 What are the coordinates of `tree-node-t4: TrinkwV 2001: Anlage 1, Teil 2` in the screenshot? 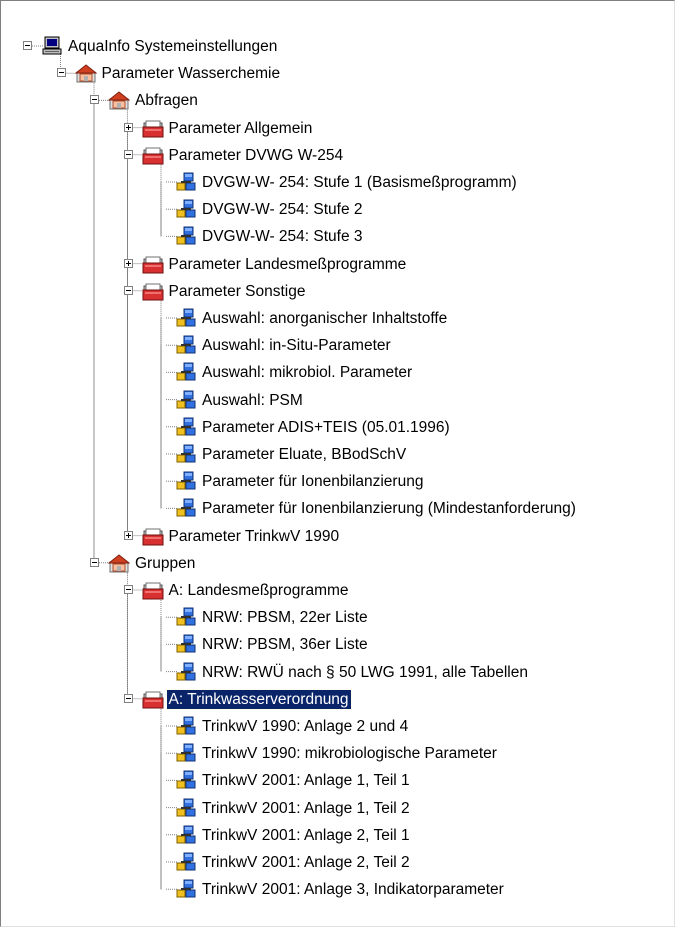 It's located at (337, 809).